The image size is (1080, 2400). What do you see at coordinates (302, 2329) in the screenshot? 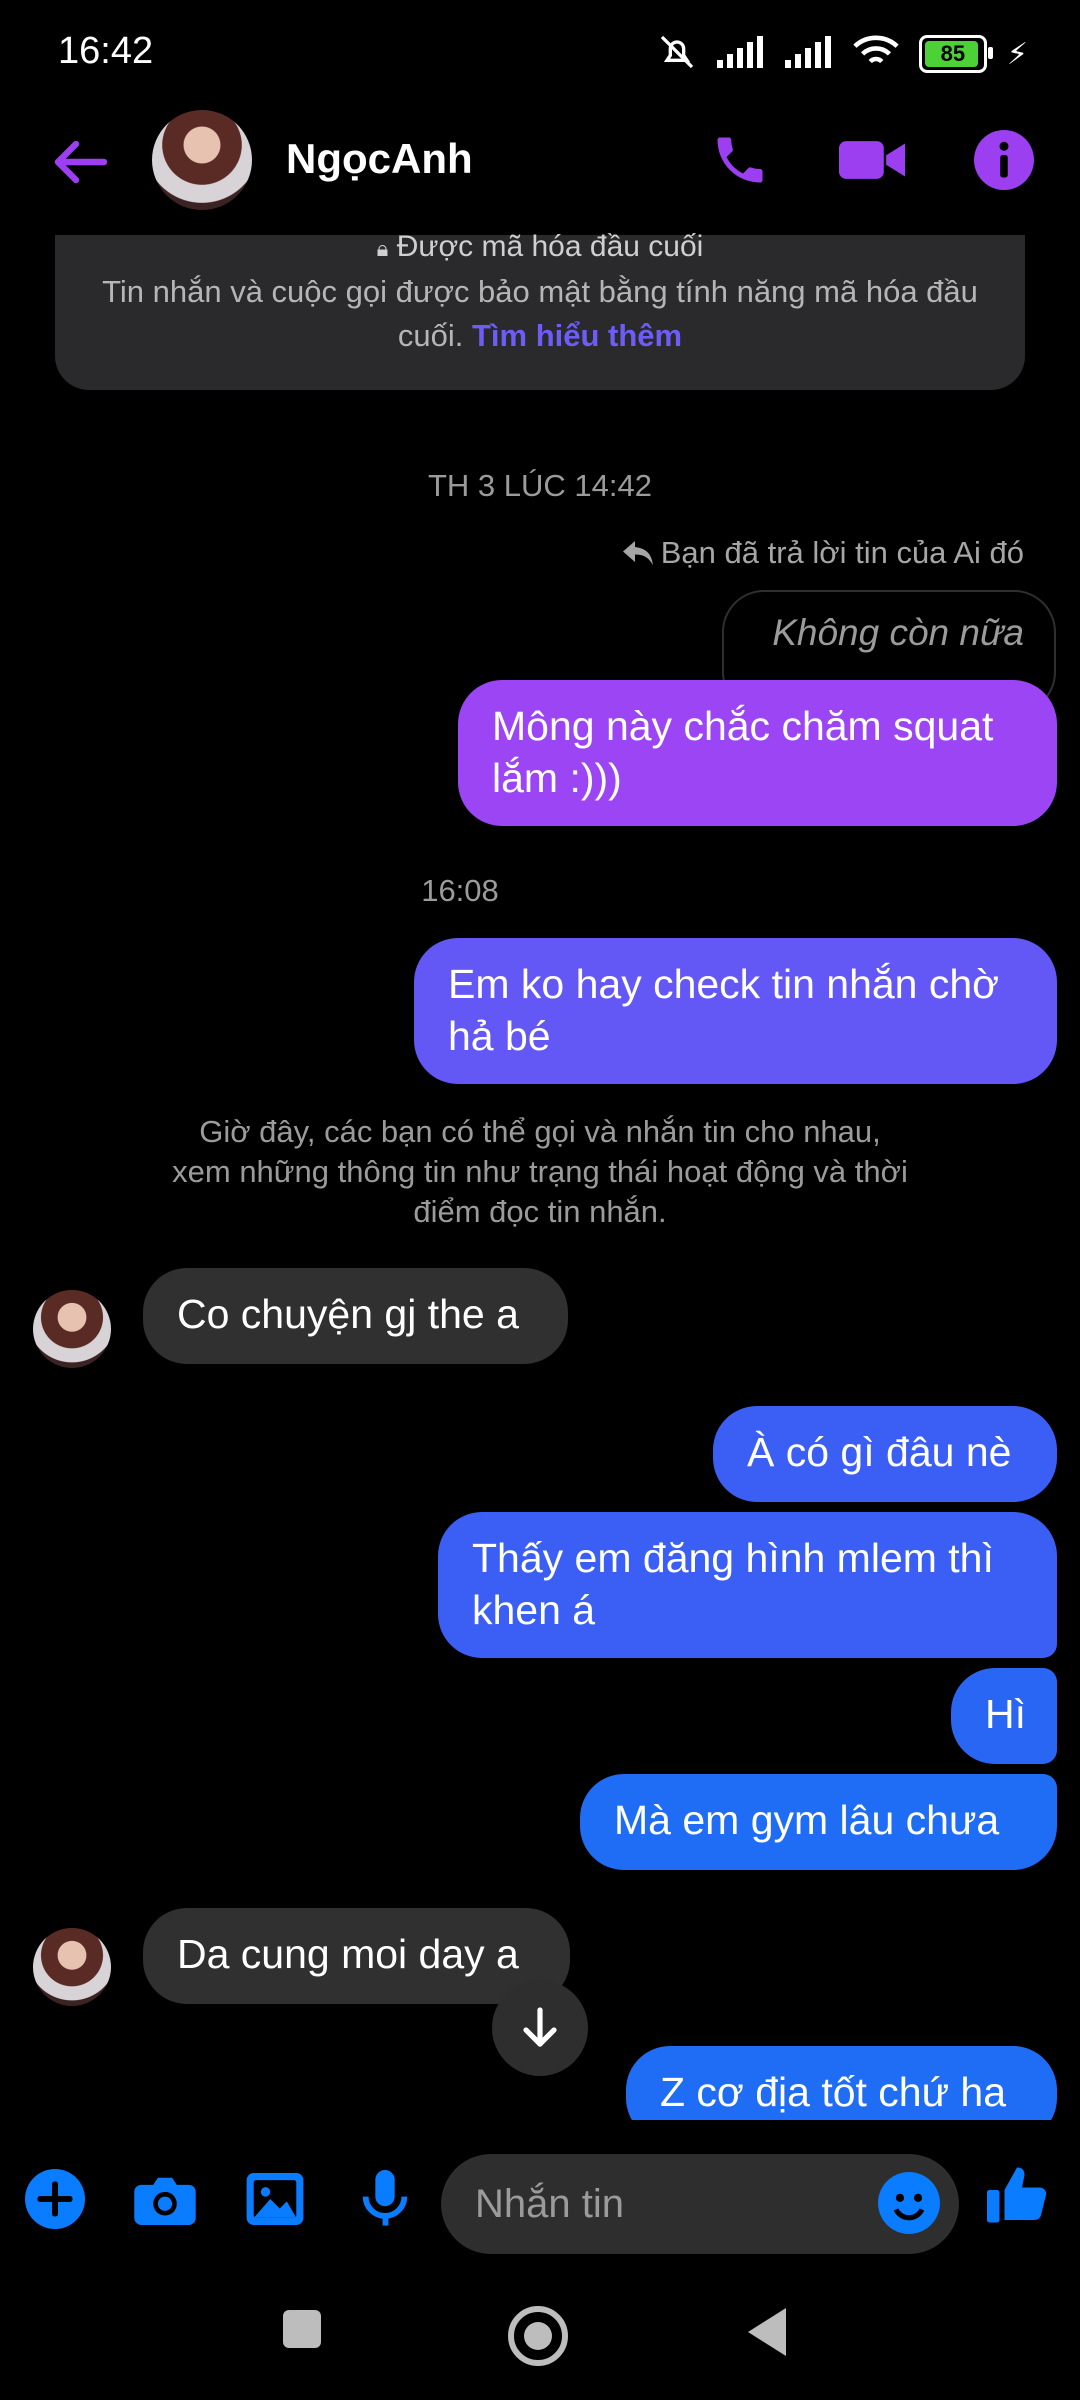
I see `recent-apps-button` at bounding box center [302, 2329].